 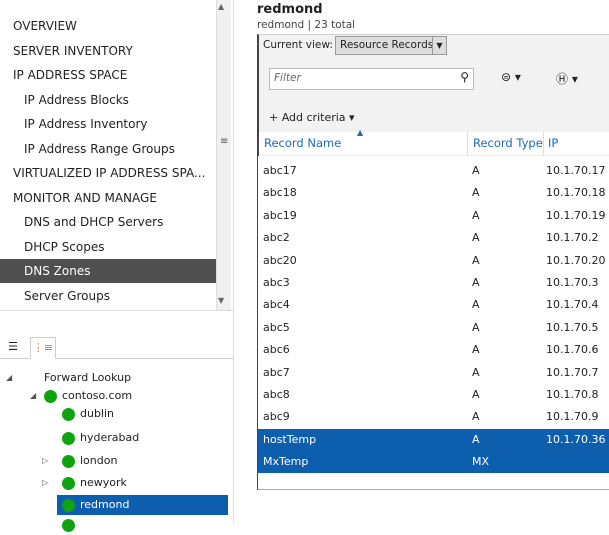 I want to click on table-row: abc17 A 10.1.70.17, so click(x=433, y=171).